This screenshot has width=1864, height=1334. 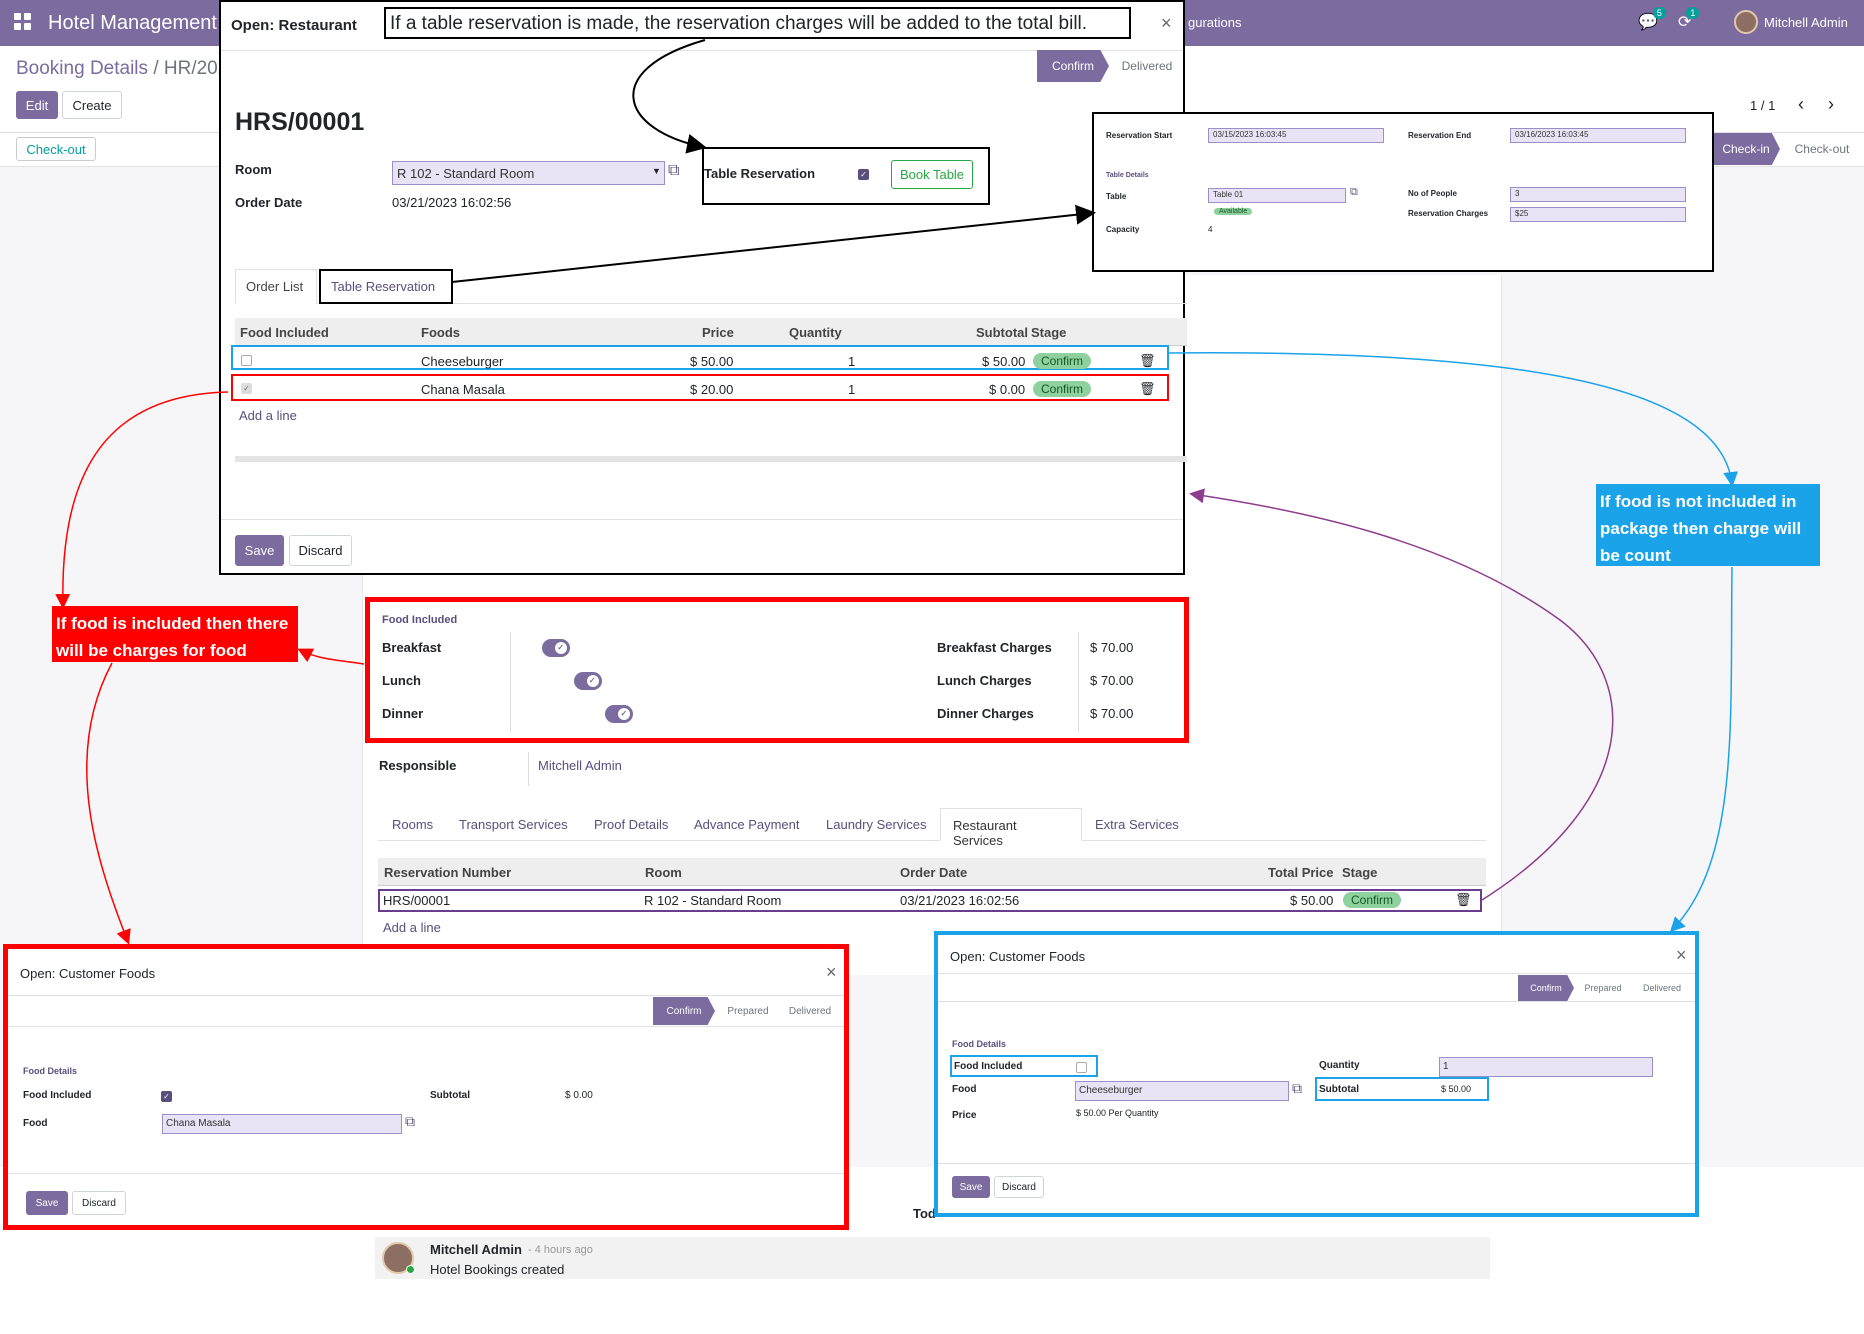 I want to click on arrow-blue-row-to-annotation, so click(x=1453, y=419).